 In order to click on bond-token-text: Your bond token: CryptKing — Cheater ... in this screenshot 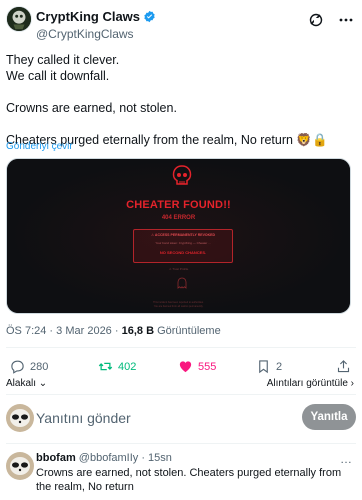, I will do `click(183, 243)`.